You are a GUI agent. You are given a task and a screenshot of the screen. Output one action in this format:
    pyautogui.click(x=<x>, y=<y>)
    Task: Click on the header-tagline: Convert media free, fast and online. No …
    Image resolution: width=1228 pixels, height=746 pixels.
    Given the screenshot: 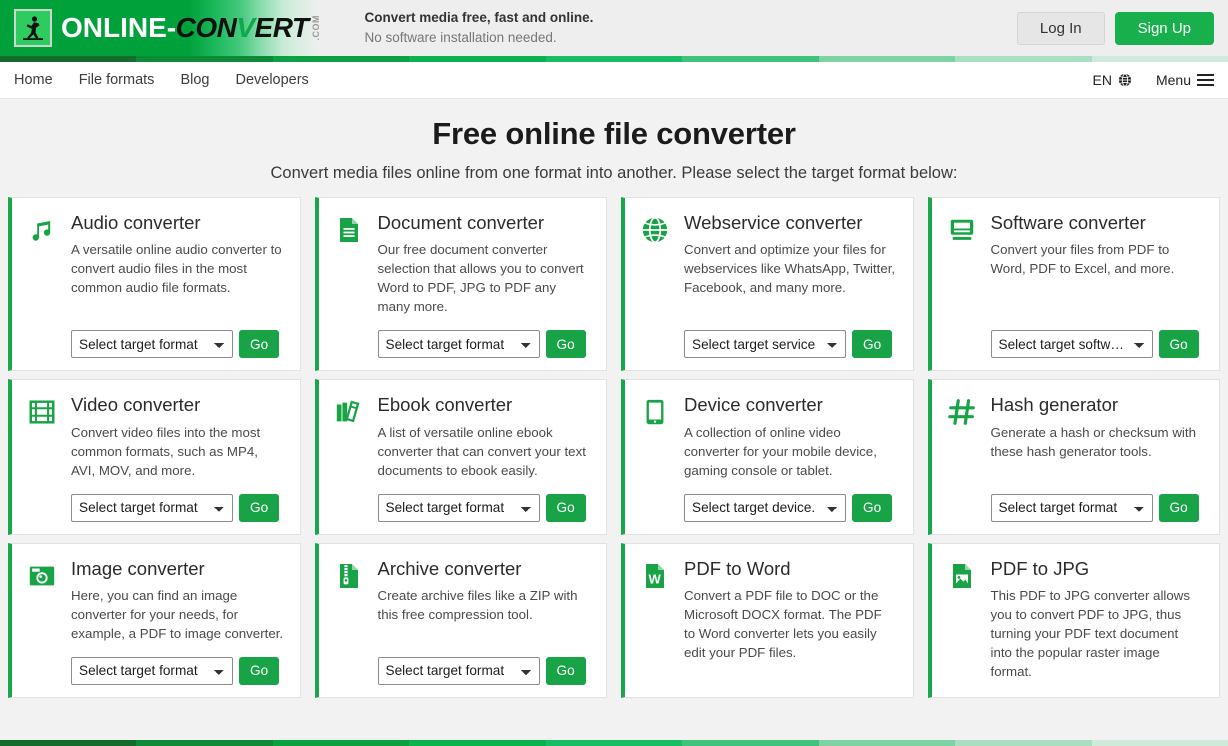 What is the action you would take?
    pyautogui.click(x=479, y=27)
    